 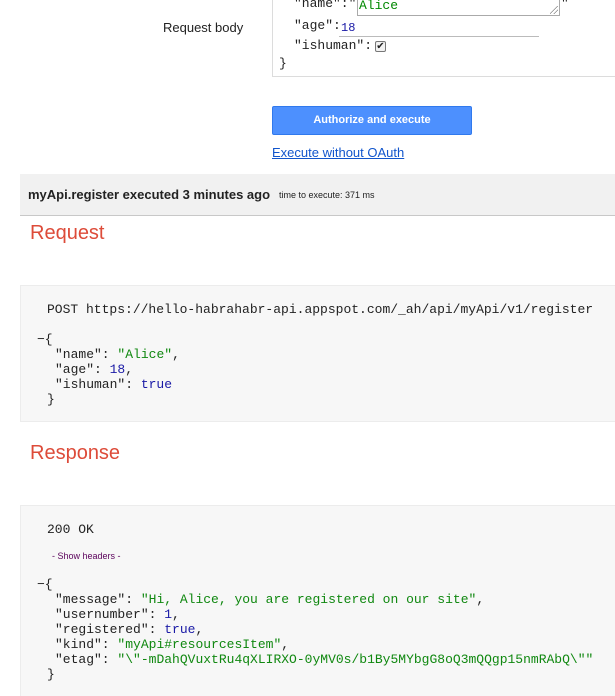 I want to click on request-age-line: "age": 18,, so click(x=94, y=369).